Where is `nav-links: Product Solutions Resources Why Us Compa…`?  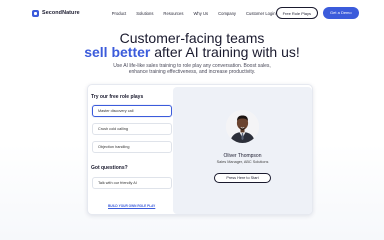 nav-links: Product Solutions Resources Why Us Compa… is located at coordinates (194, 13).